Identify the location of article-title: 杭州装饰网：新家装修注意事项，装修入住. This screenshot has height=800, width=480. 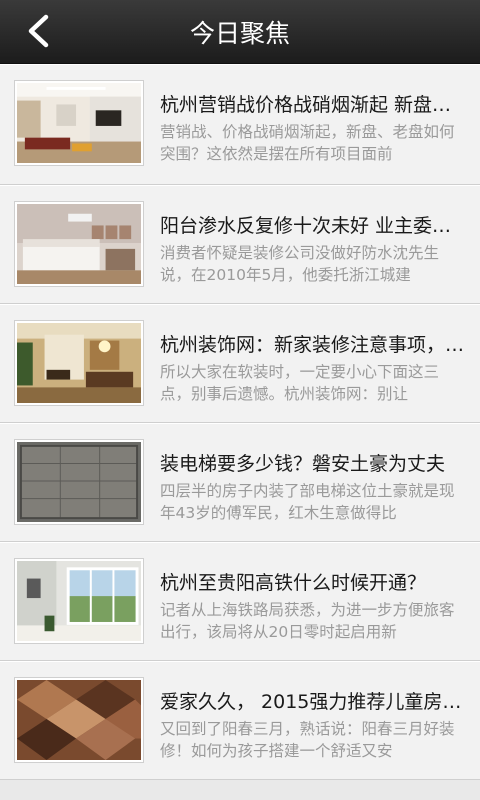
(313, 345).